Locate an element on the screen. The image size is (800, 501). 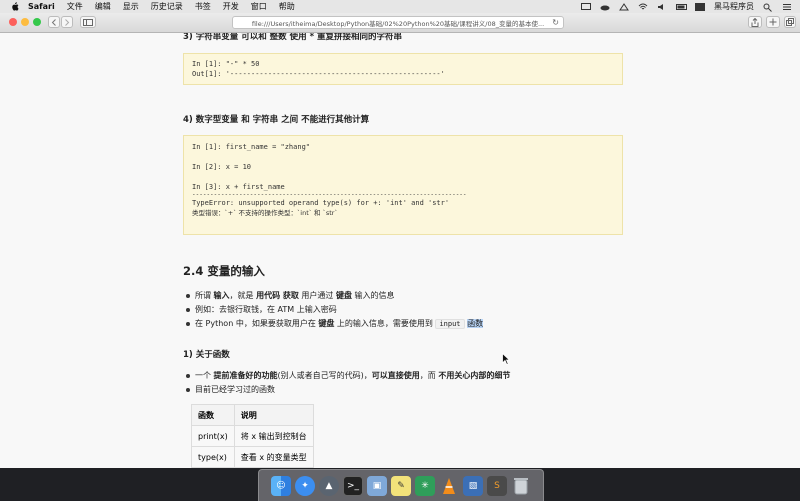
cloud-icon is located at coordinates (605, 7).